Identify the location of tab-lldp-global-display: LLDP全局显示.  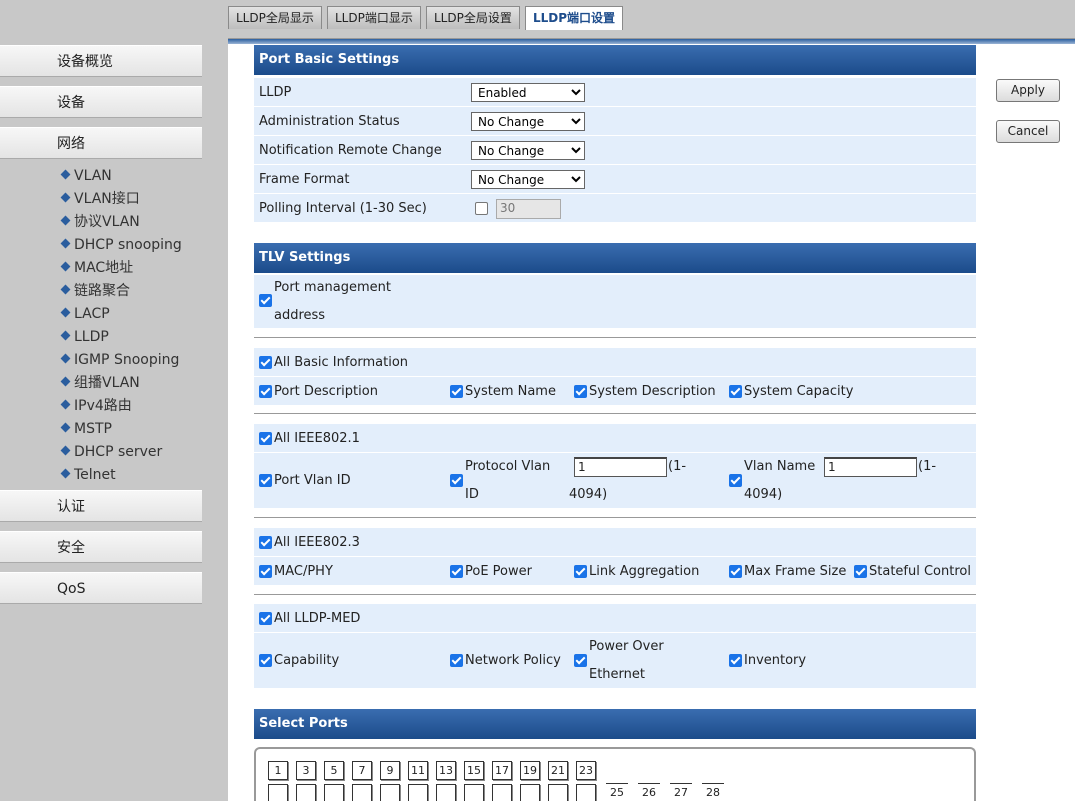
(275, 17).